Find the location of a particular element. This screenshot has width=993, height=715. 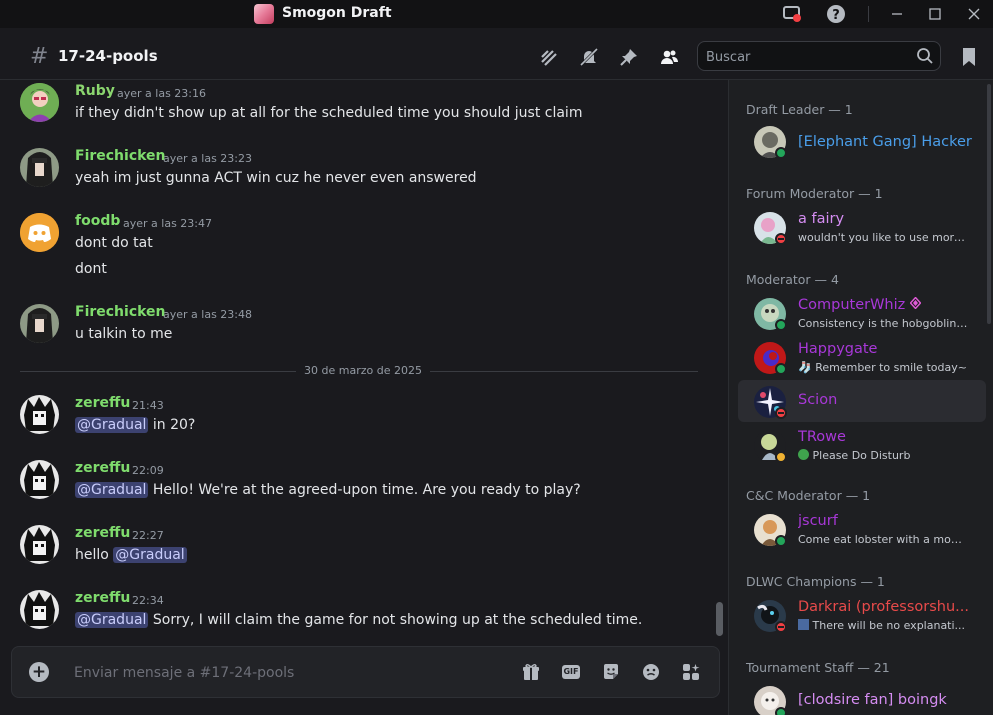

member-group-title: Forum Moderator — 1 is located at coordinates (814, 193).